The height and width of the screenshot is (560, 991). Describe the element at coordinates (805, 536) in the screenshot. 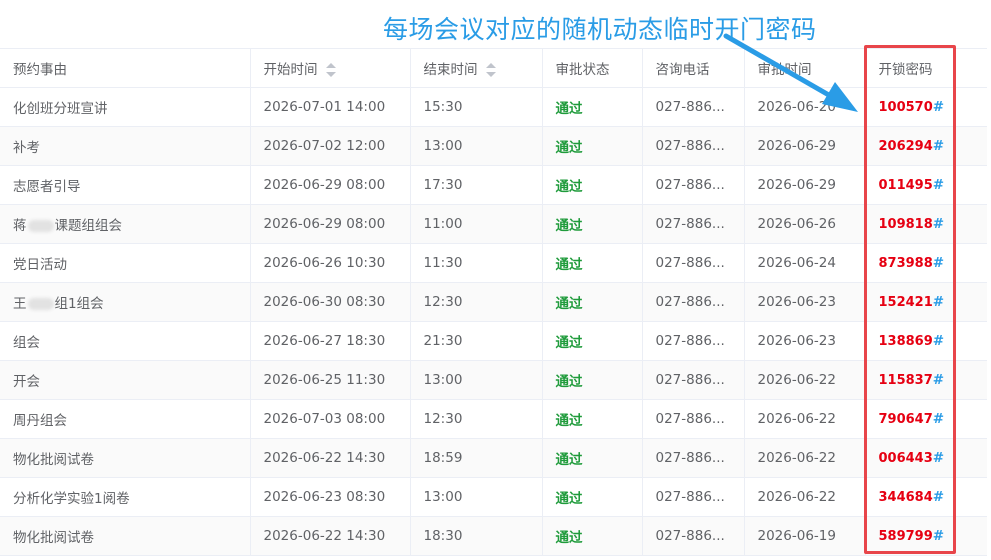

I see `cell-approved-time: 2026-06-19` at that location.